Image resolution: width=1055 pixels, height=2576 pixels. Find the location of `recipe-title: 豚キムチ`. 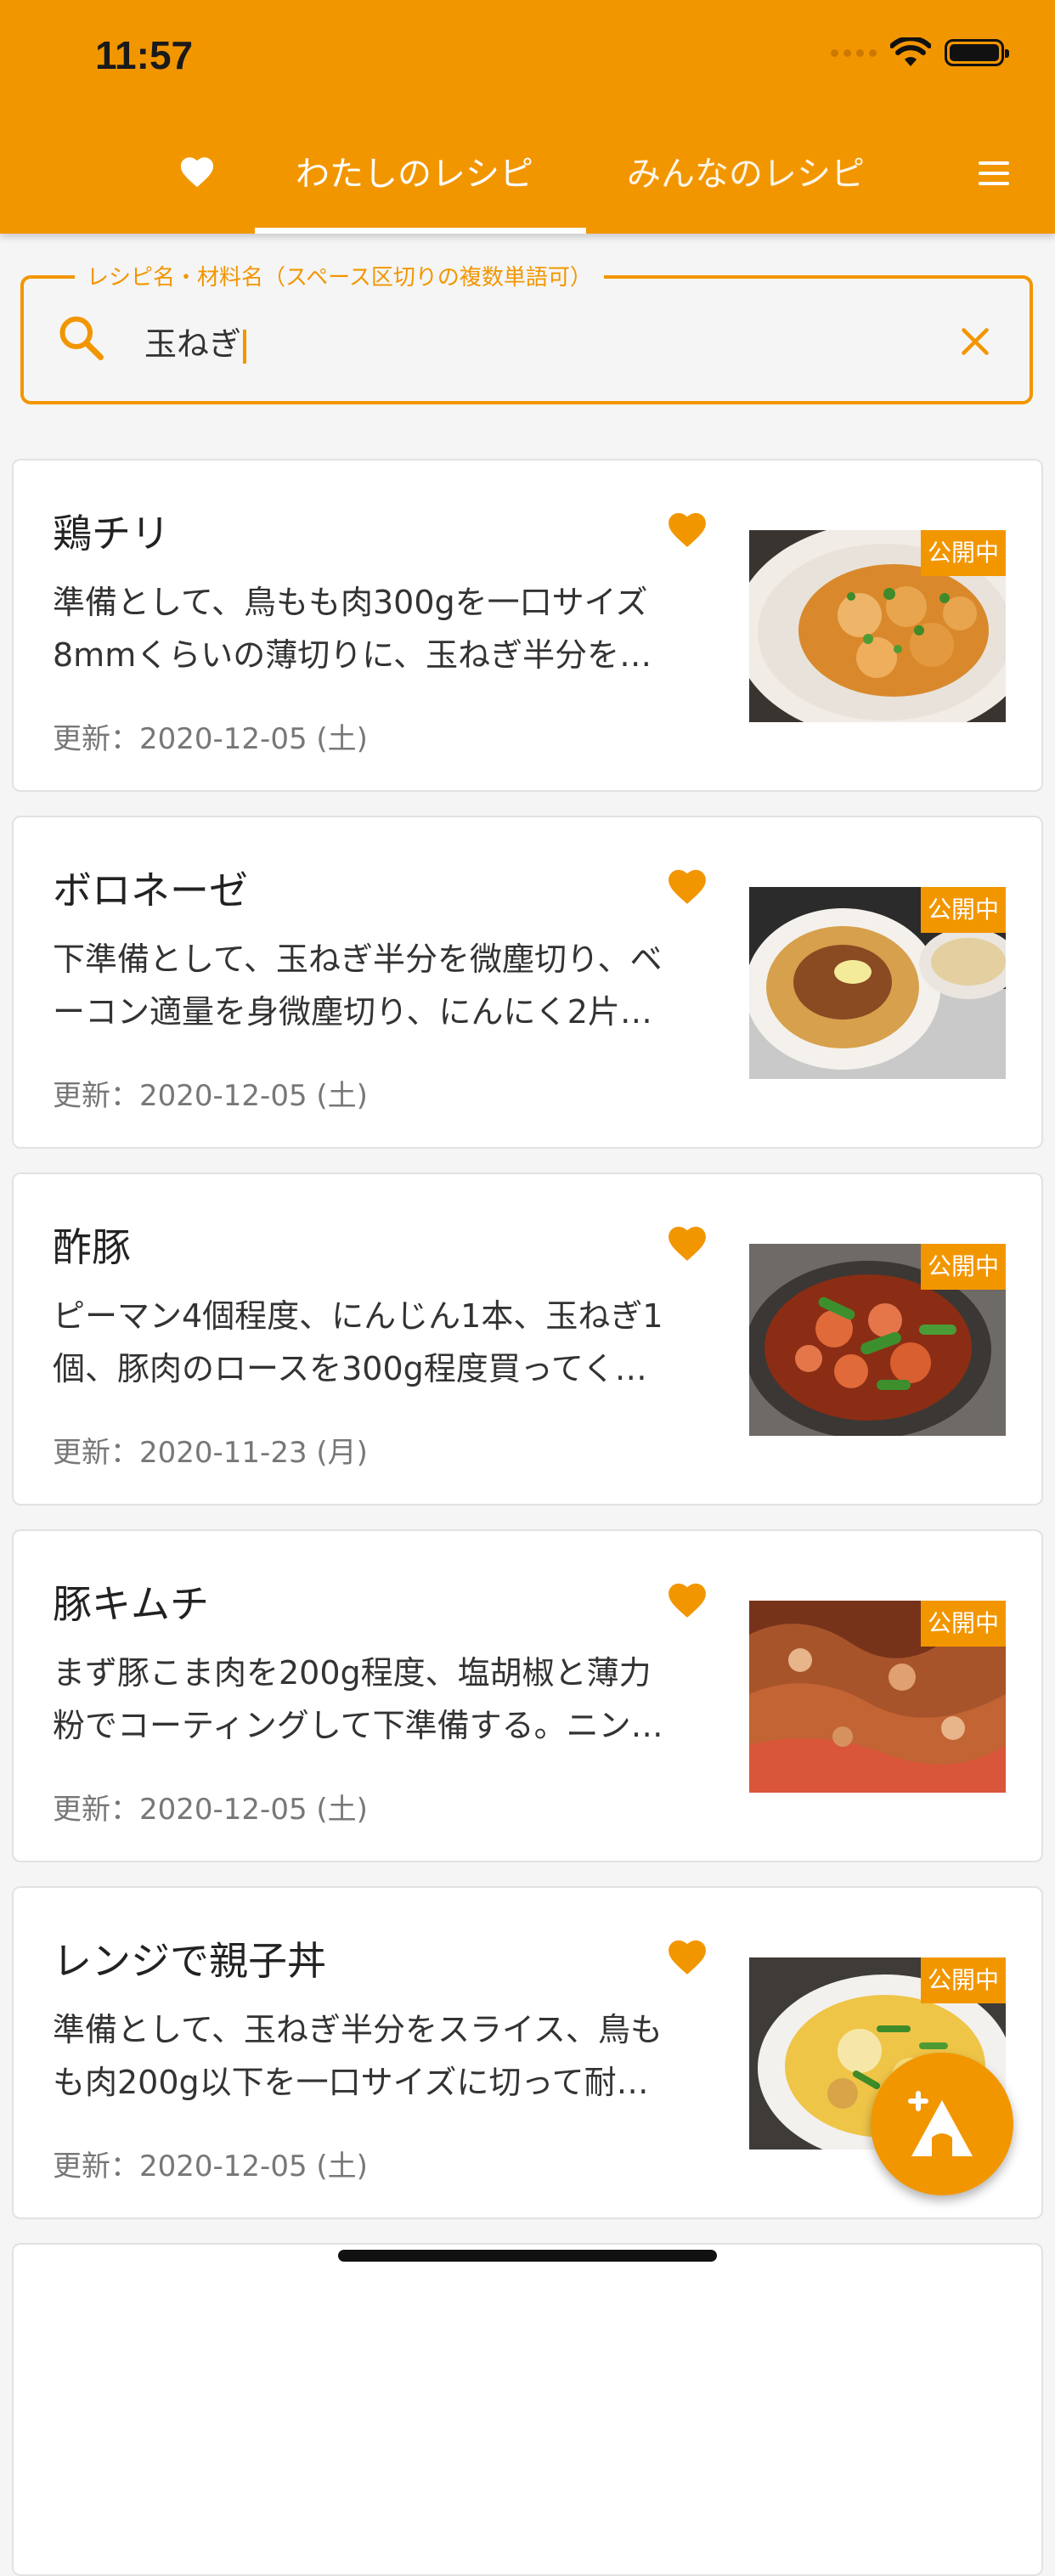

recipe-title: 豚キムチ is located at coordinates (131, 1604).